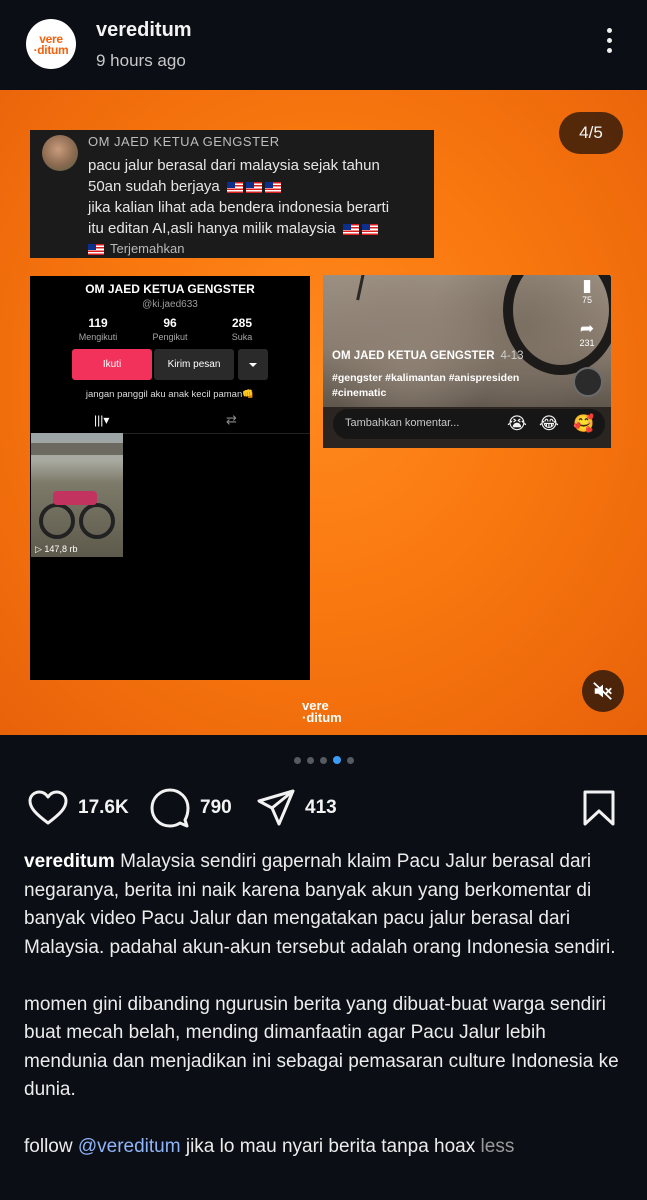 Image resolution: width=647 pixels, height=1200 pixels. Describe the element at coordinates (141, 60) in the screenshot. I see `post-timestamp: 9 hours ago` at that location.